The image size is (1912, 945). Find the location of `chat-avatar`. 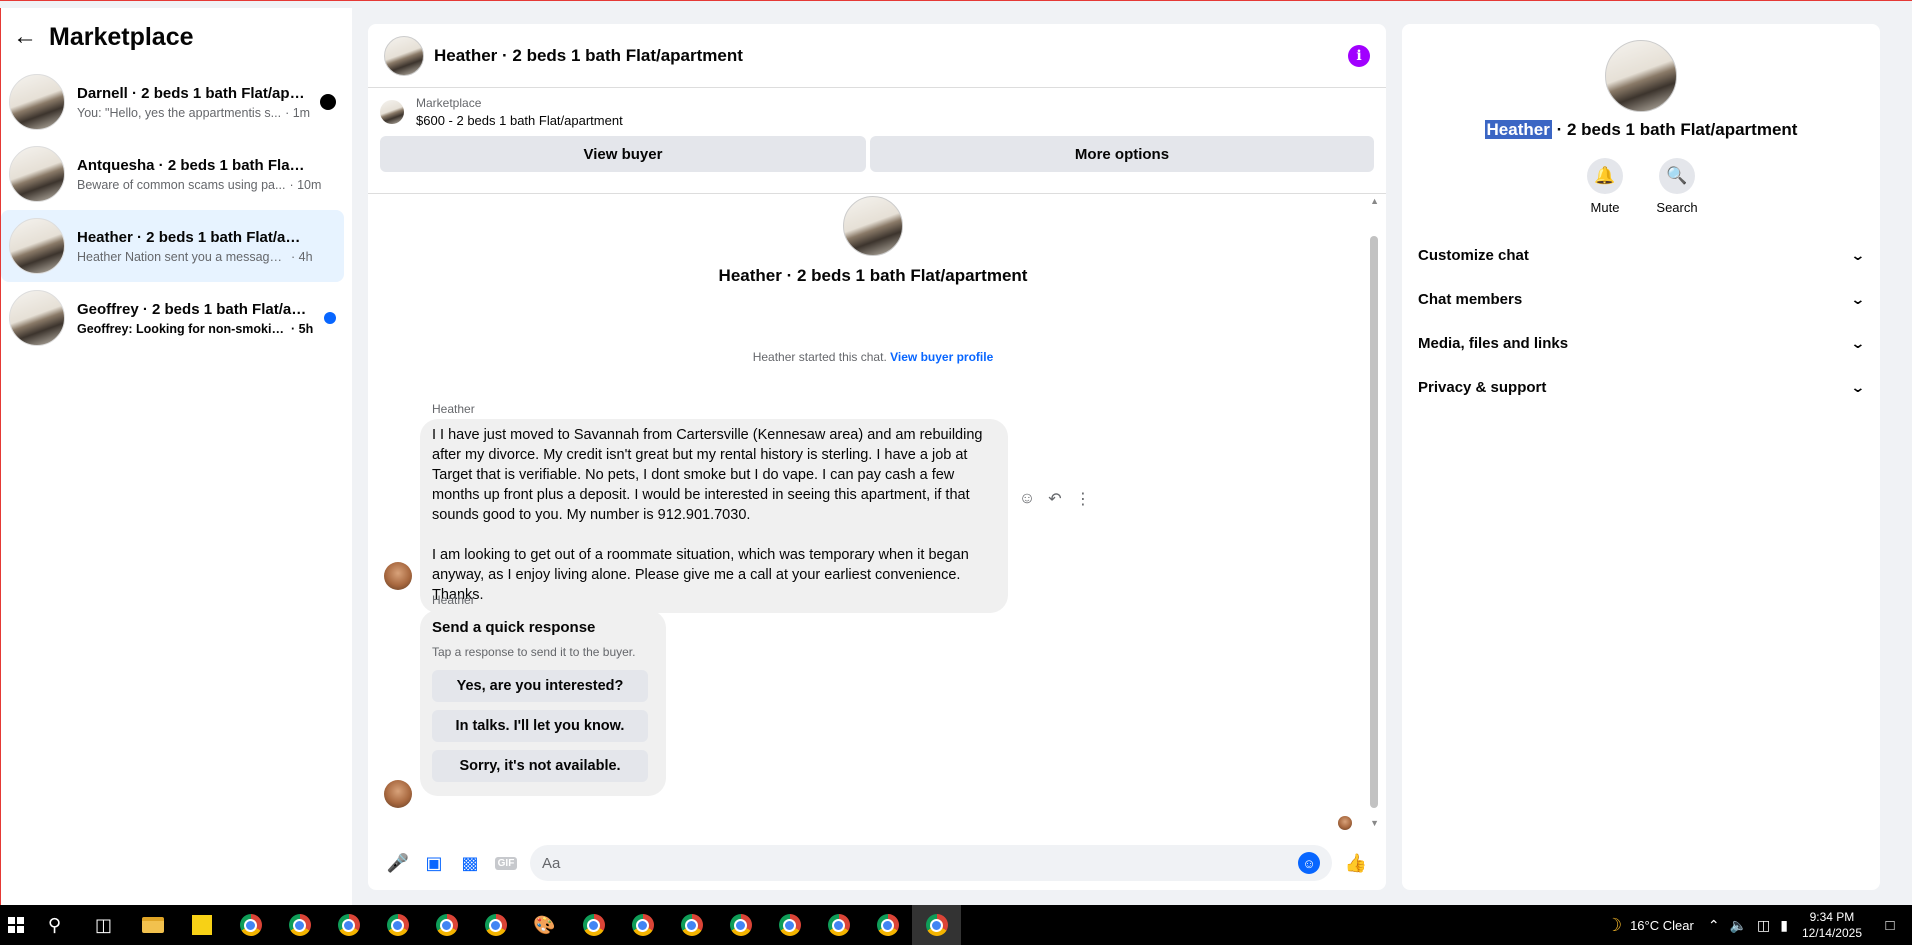

chat-avatar is located at coordinates (404, 55).